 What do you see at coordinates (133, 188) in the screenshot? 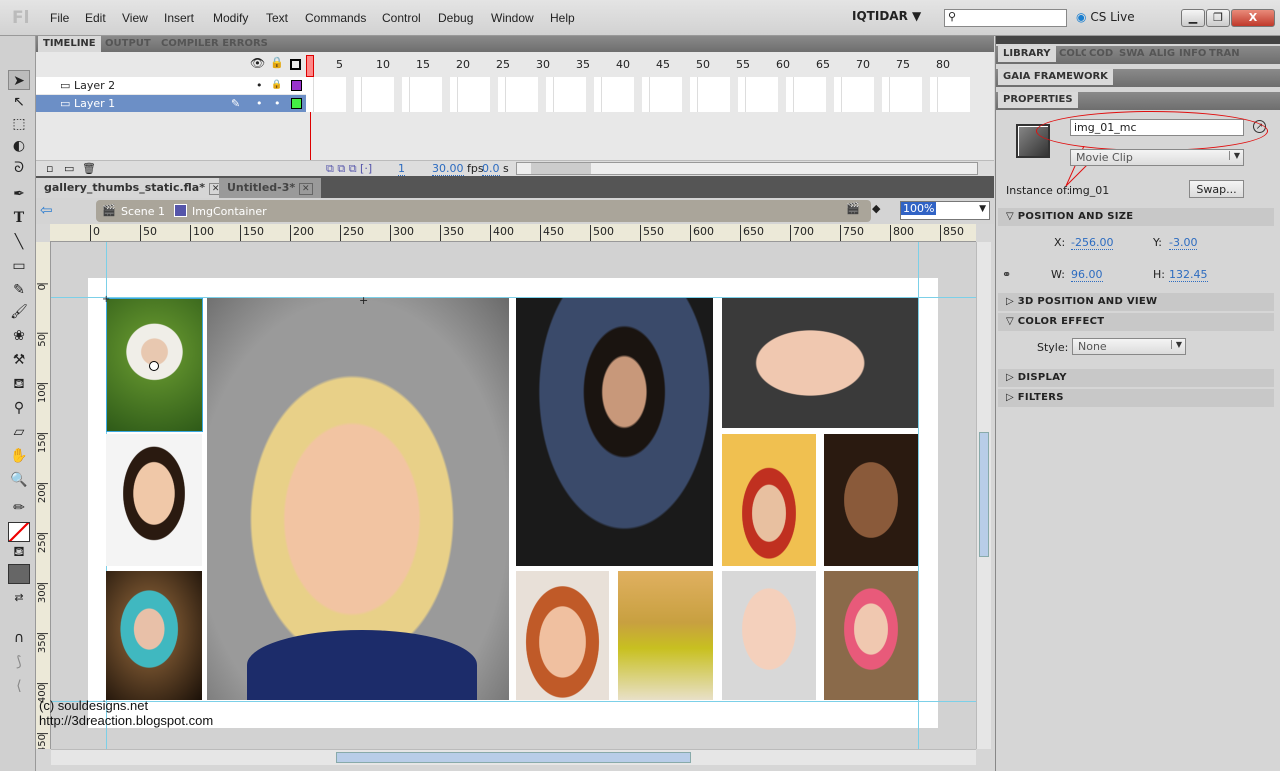
I see `doc-tab-gallery: gallery_thumbs_static.fla* ✕` at bounding box center [133, 188].